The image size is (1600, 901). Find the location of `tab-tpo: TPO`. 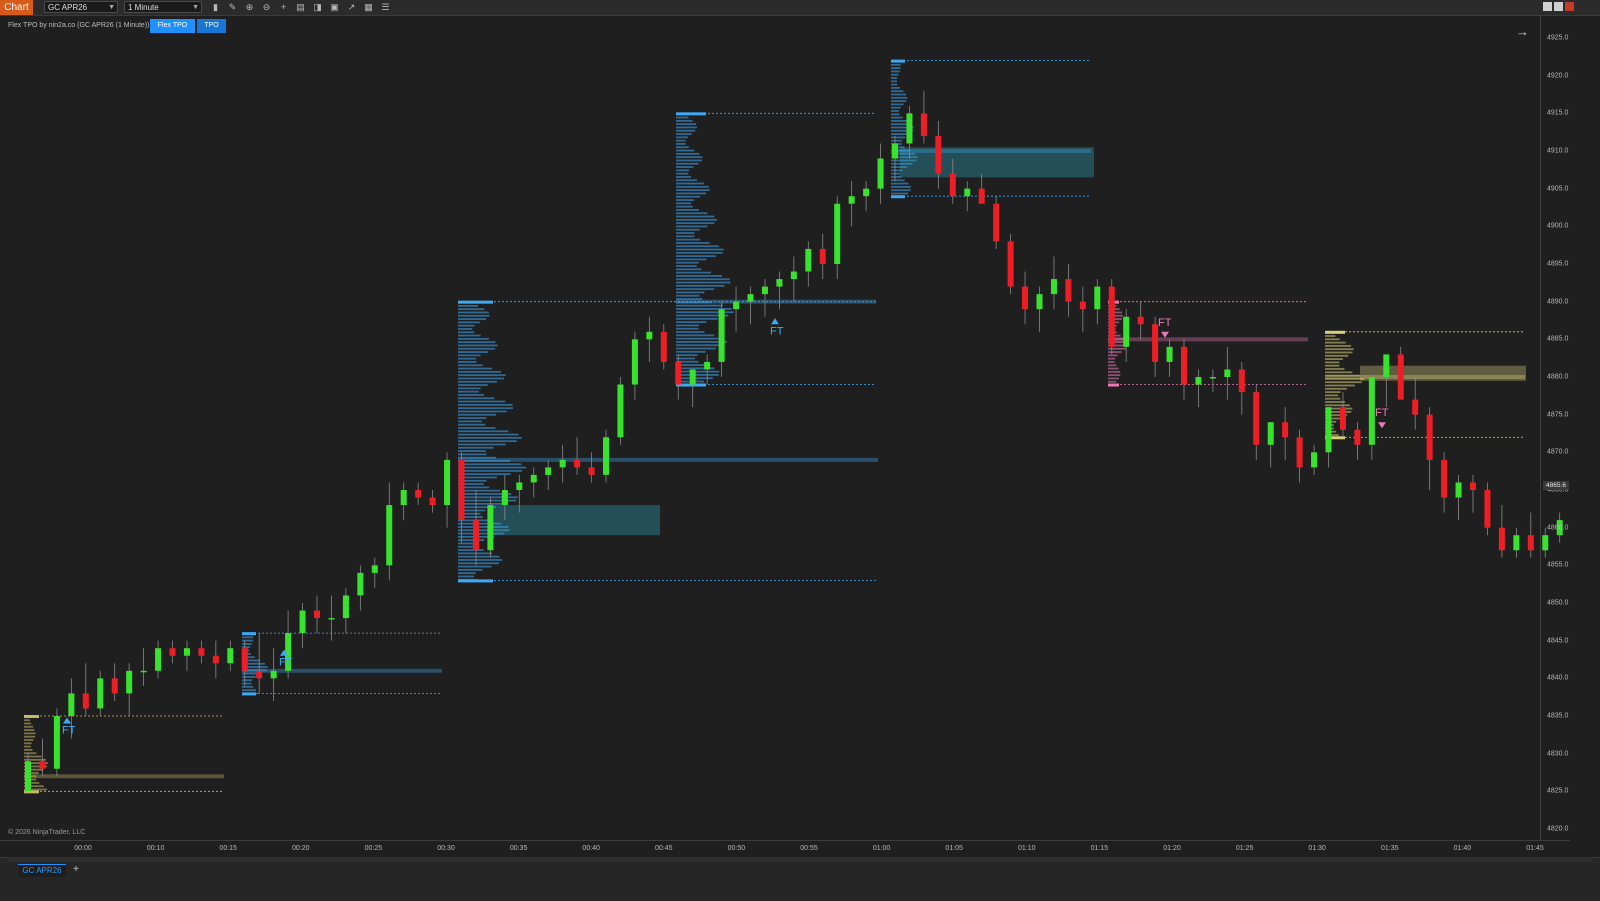

tab-tpo: TPO is located at coordinates (211, 26).